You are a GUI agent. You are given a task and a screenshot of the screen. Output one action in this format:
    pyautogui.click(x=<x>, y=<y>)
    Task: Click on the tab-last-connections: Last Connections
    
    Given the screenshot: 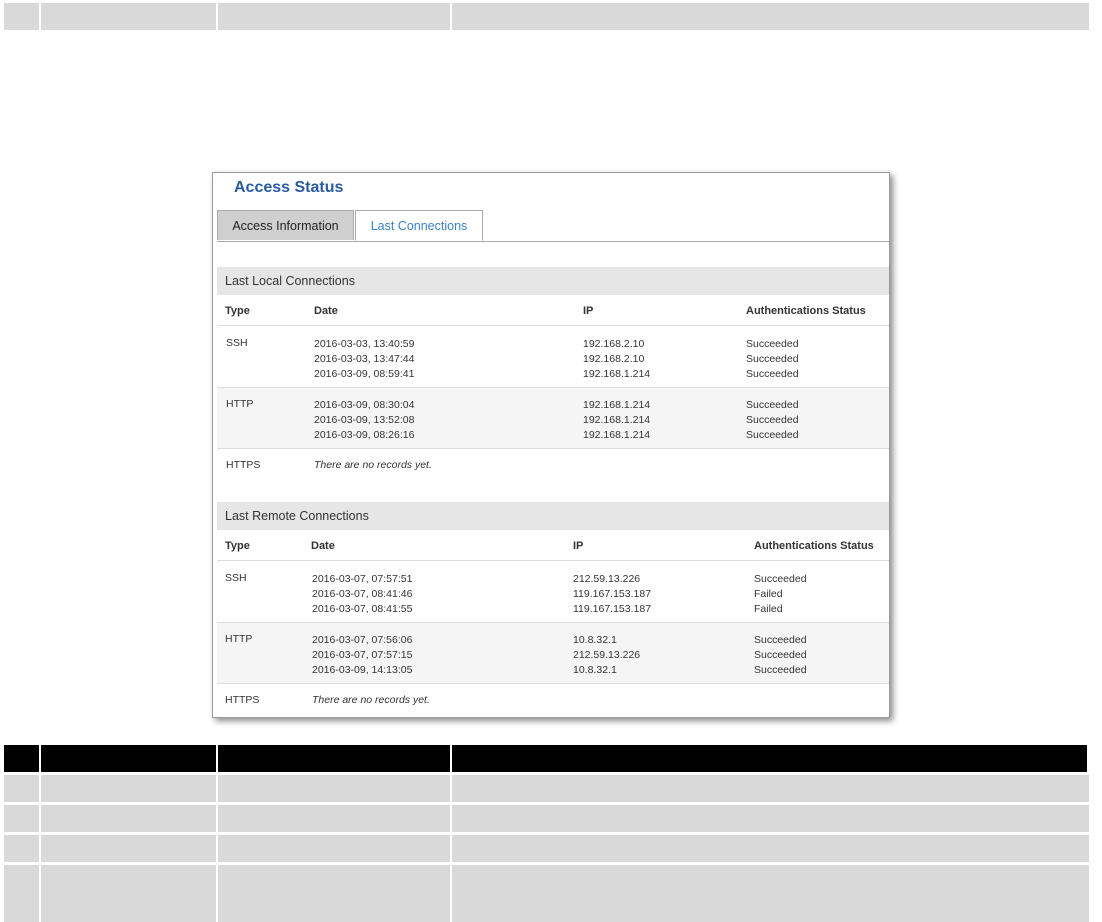 What is the action you would take?
    pyautogui.click(x=419, y=225)
    